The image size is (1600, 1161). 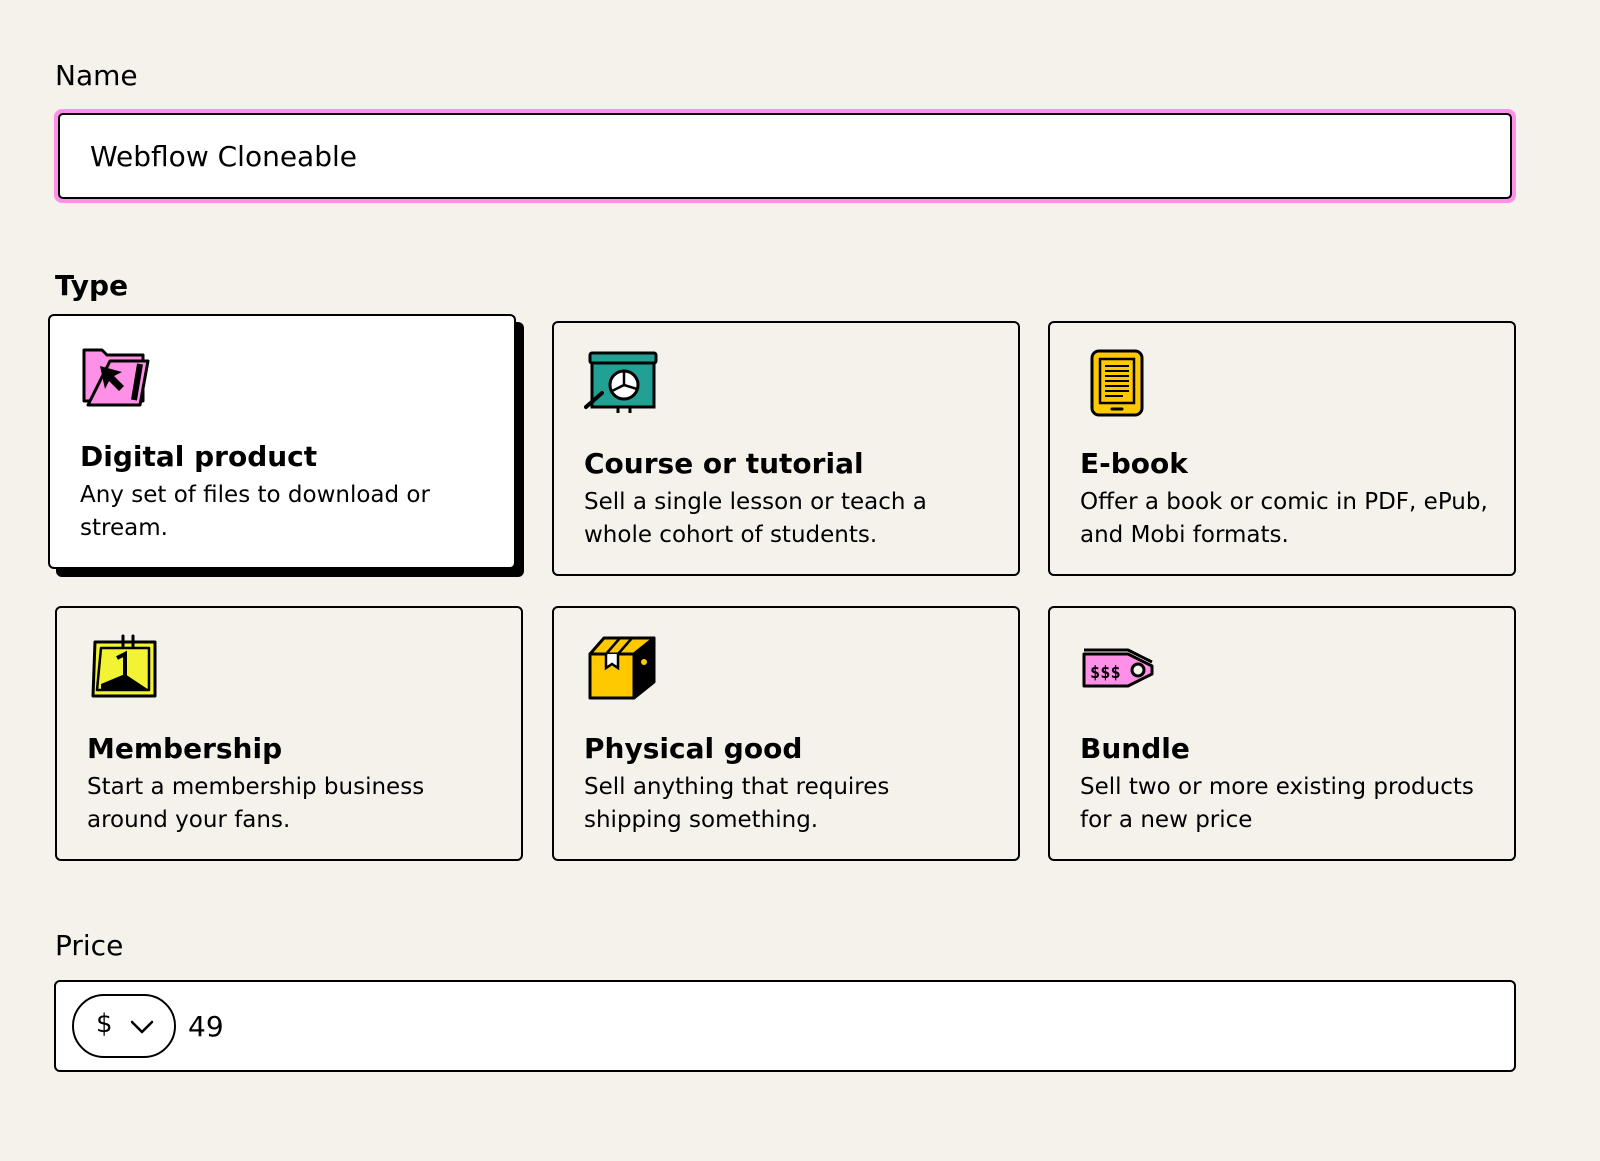 I want to click on name-input, so click(x=785, y=156).